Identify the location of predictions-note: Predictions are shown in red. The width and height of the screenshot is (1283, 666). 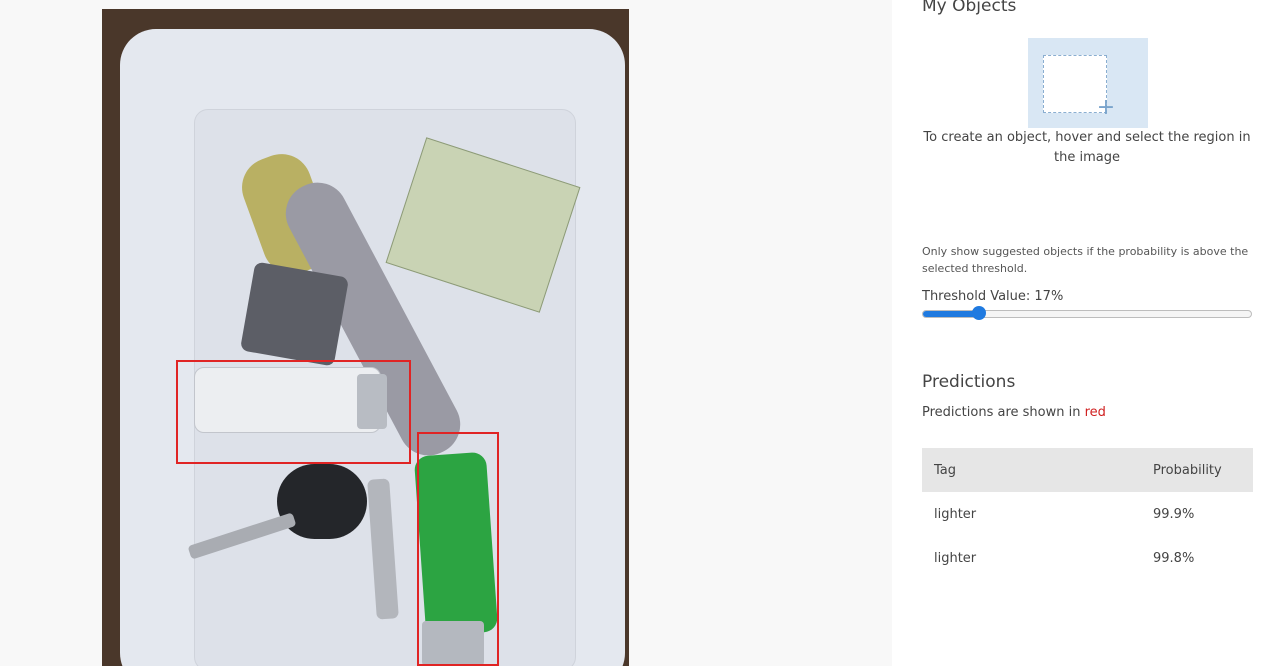
(1014, 412).